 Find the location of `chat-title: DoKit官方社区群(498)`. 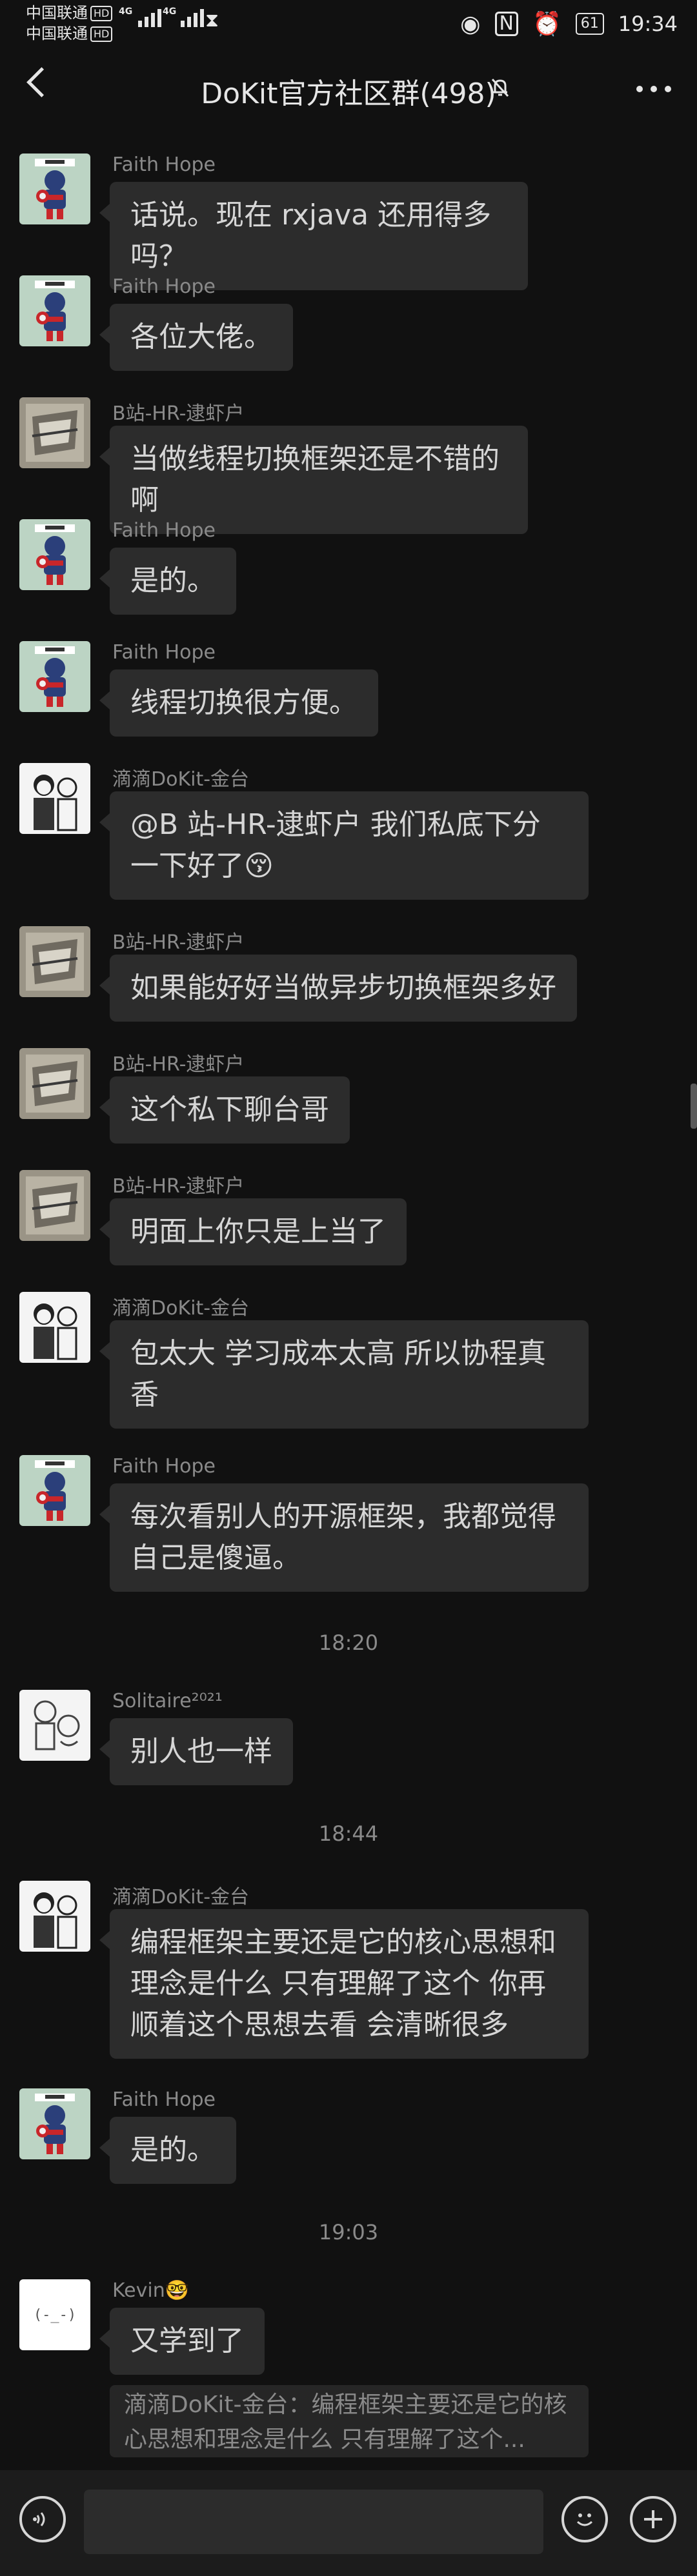

chat-title: DoKit官方社区群(498) is located at coordinates (348, 93).